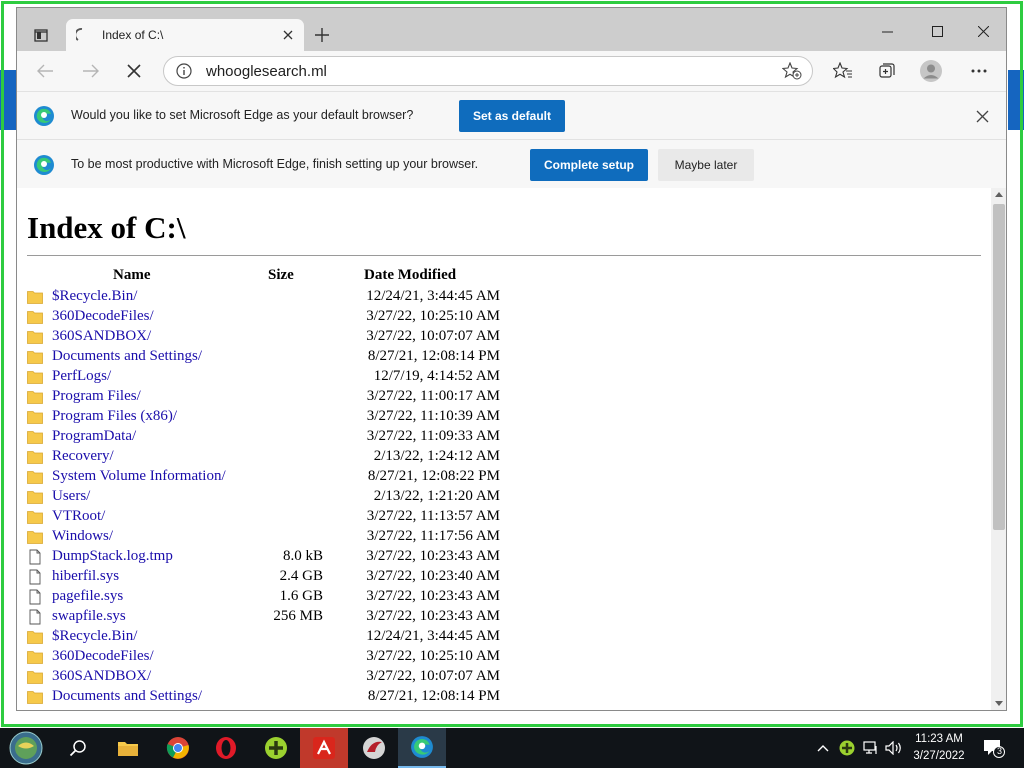  Describe the element at coordinates (82, 536) in the screenshot. I see `file-link: Windows/` at that location.